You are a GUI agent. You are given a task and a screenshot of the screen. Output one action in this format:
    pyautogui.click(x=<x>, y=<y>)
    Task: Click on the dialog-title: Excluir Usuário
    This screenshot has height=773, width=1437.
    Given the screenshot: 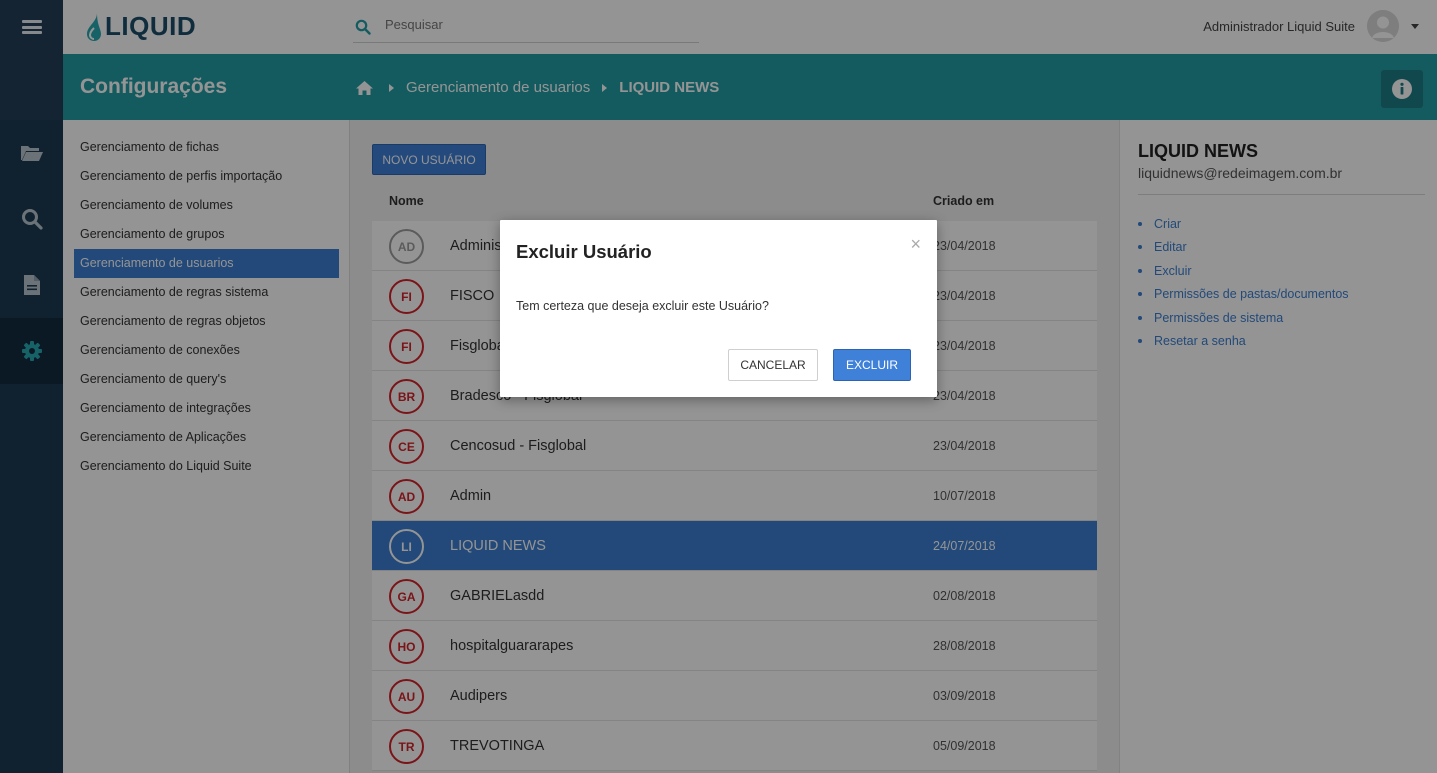 What is the action you would take?
    pyautogui.click(x=584, y=251)
    